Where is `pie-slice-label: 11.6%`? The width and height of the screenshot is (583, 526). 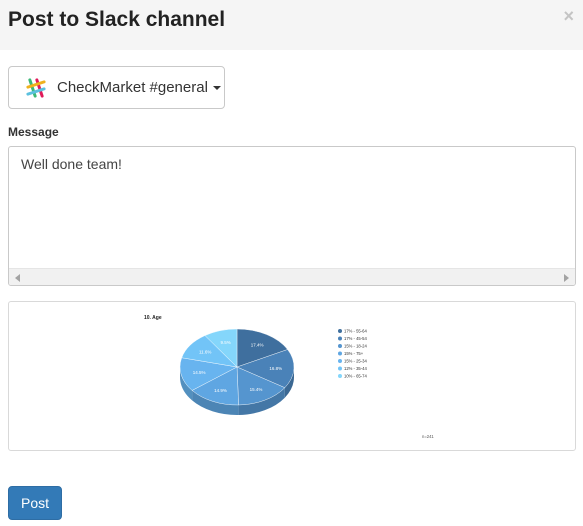 pie-slice-label: 11.6% is located at coordinates (205, 352).